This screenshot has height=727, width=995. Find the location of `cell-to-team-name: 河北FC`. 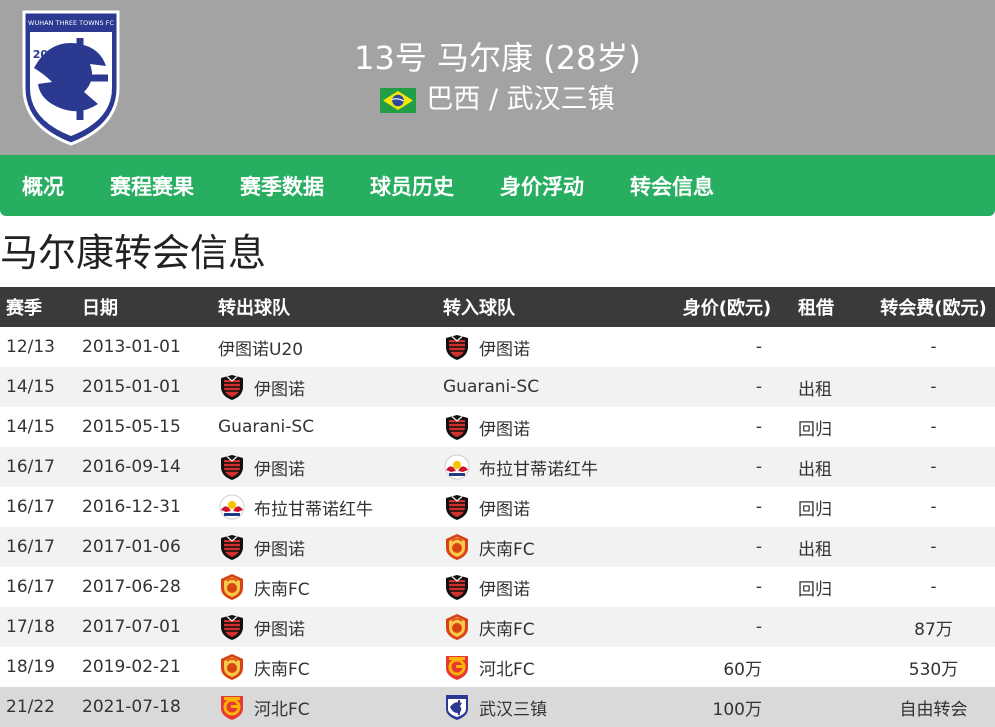

cell-to-team-name: 河北FC is located at coordinates (507, 667).